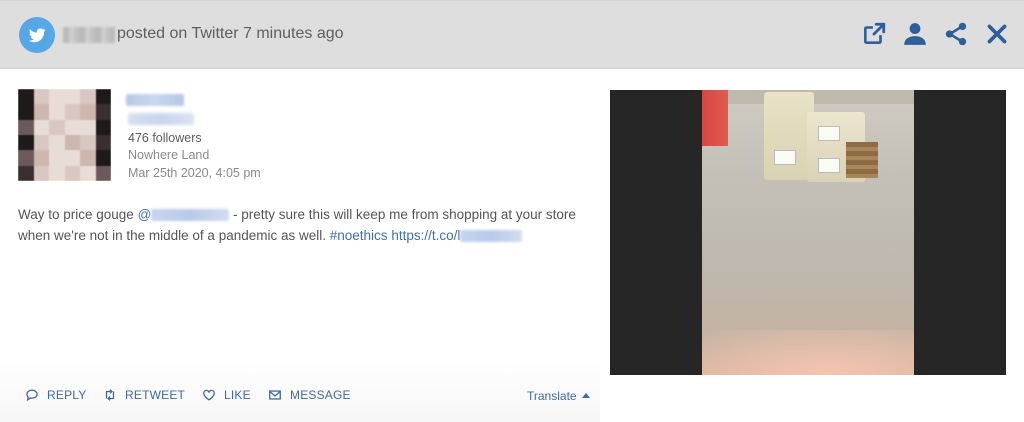  What do you see at coordinates (874, 34) in the screenshot?
I see `external-link-icon` at bounding box center [874, 34].